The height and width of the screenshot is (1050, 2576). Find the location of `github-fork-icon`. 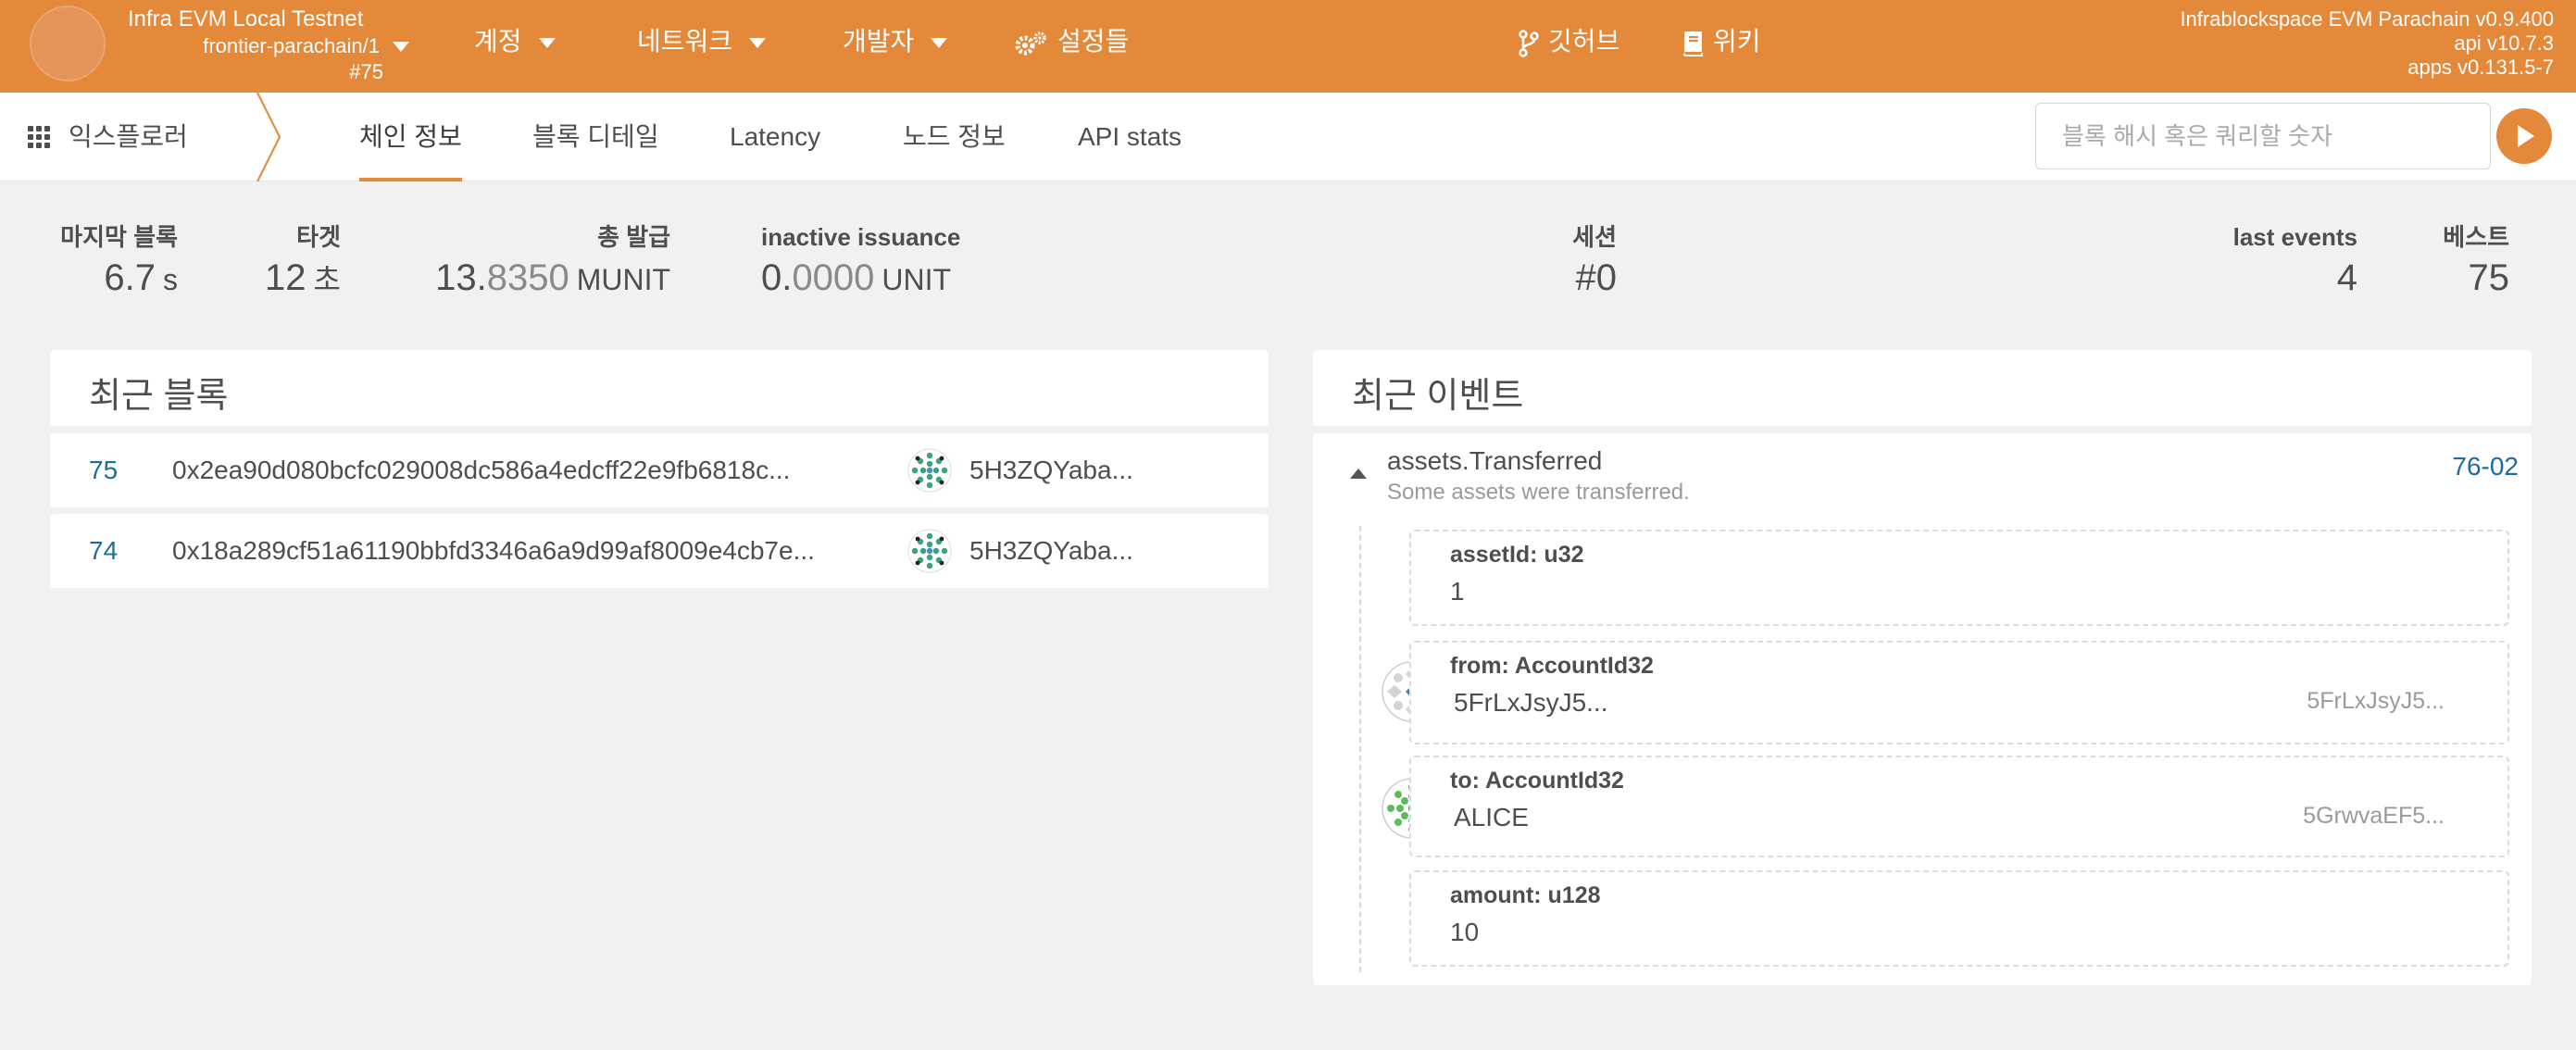

github-fork-icon is located at coordinates (1529, 43).